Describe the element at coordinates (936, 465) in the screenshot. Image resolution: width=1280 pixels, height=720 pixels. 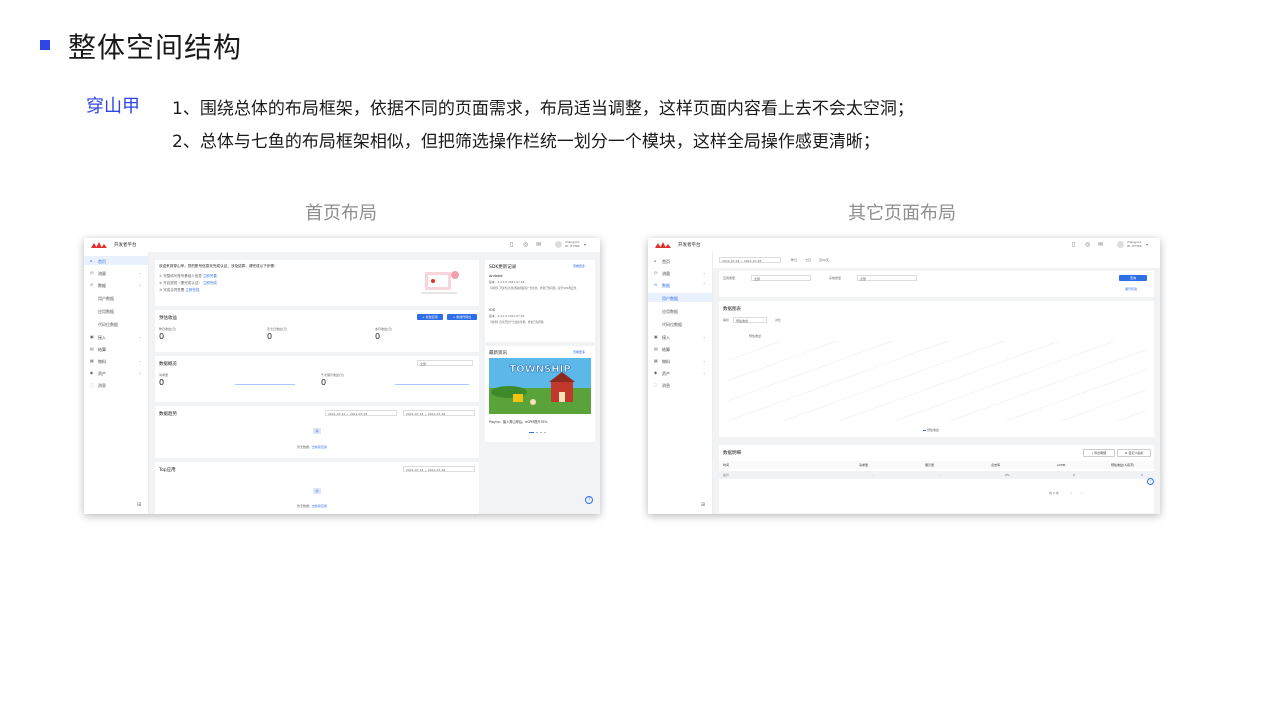
I see `table-header` at that location.